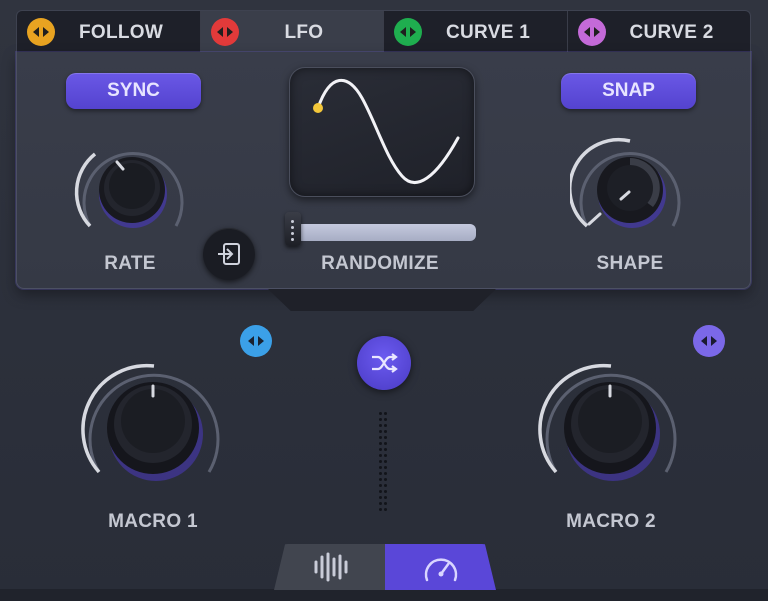 This screenshot has height=601, width=768. I want to click on macro1-mod-indicator, so click(256, 341).